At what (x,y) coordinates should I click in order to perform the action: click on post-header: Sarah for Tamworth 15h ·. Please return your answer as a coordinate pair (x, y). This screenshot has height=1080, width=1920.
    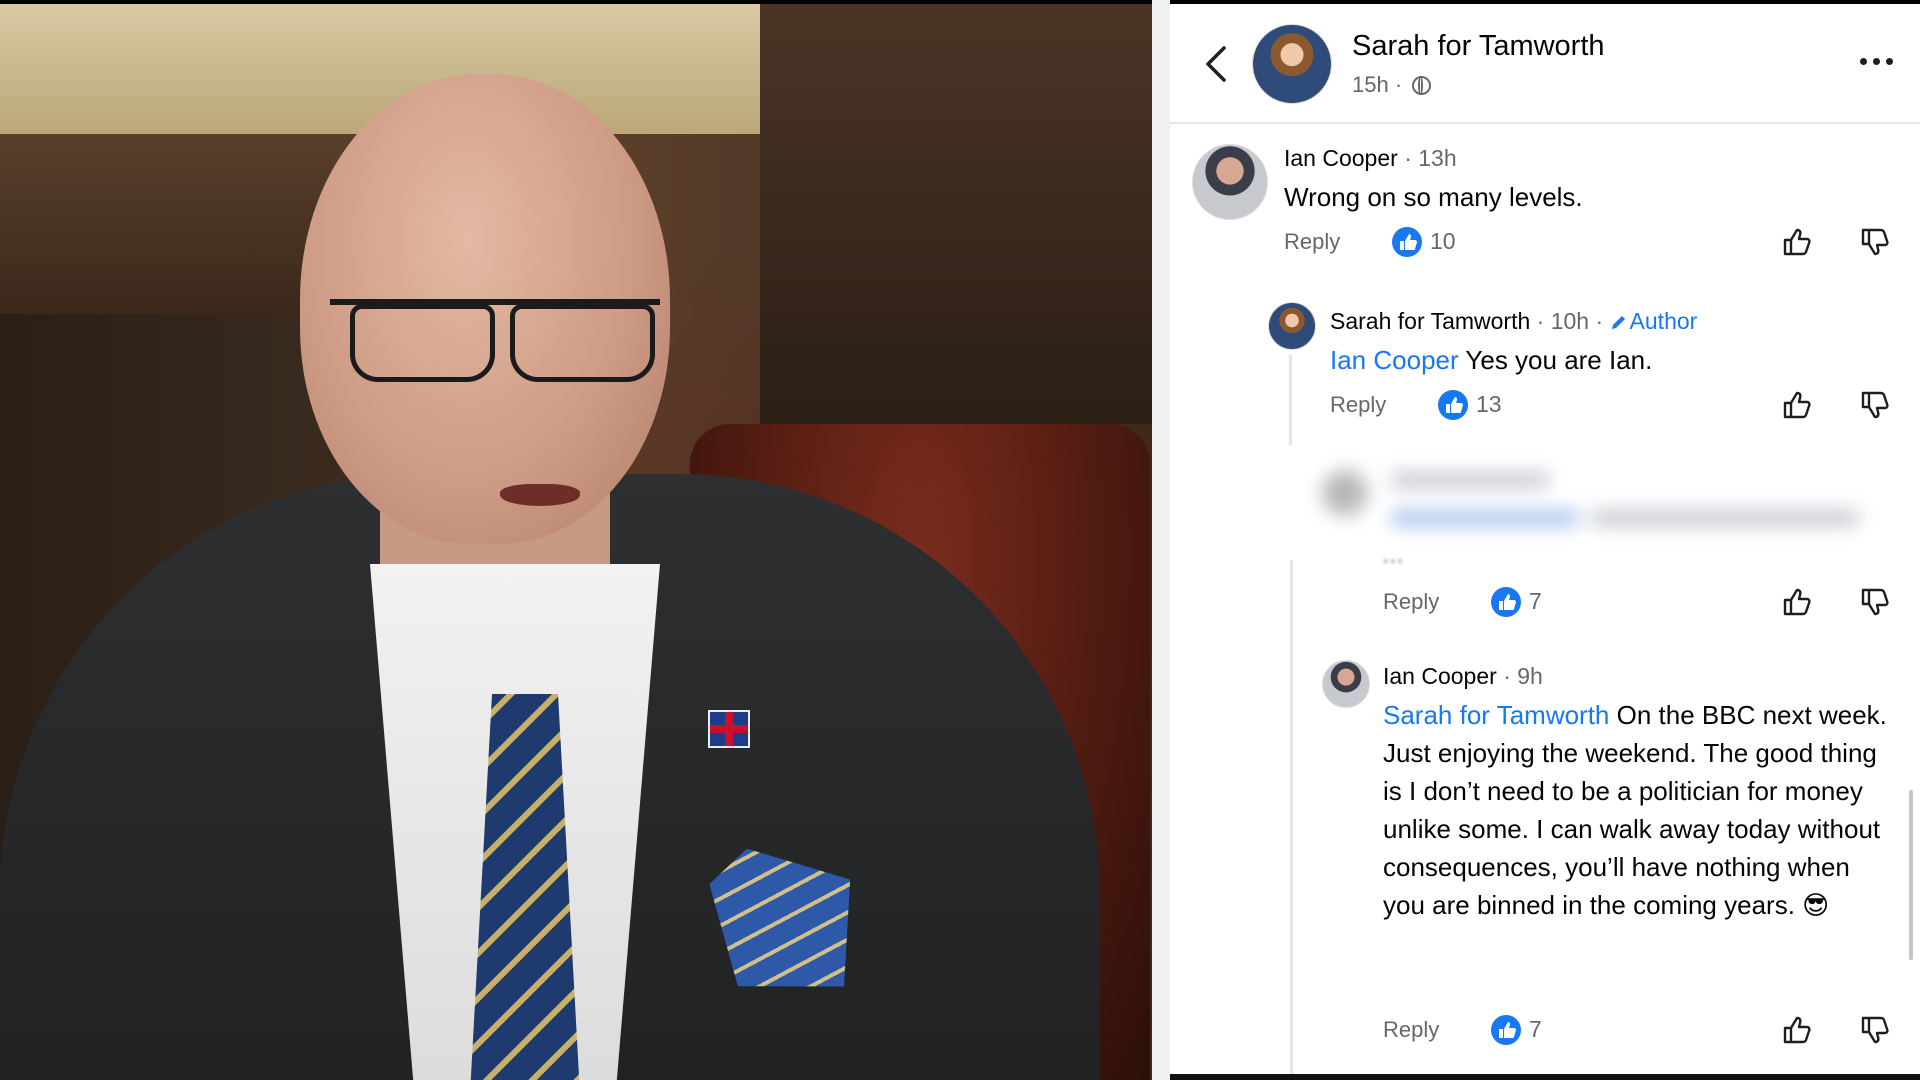
    Looking at the image, I should click on (1545, 63).